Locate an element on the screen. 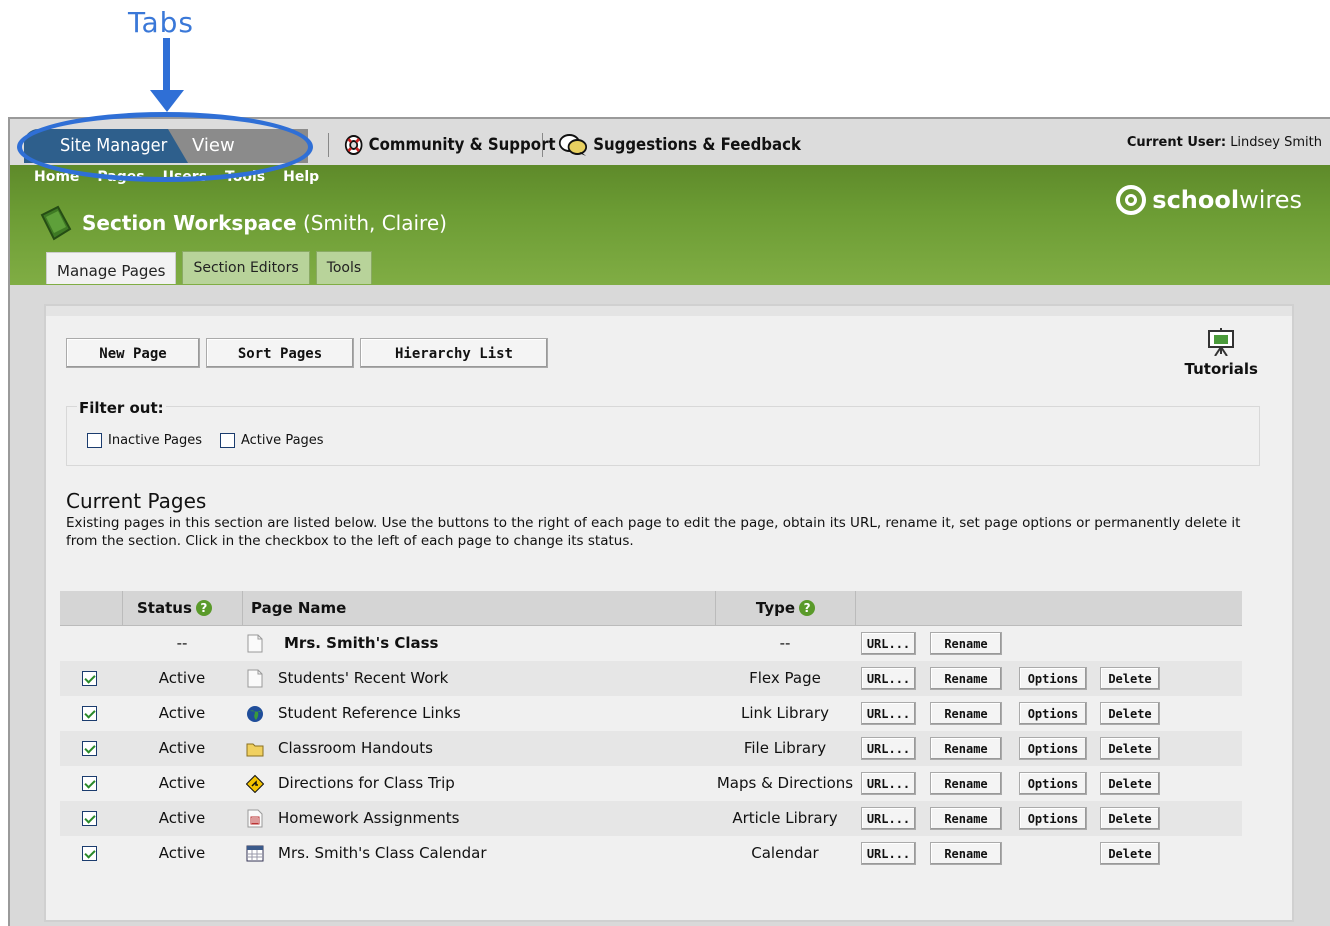  suggestions-feedback-link: Suggestions & Feedback is located at coordinates (679, 145).